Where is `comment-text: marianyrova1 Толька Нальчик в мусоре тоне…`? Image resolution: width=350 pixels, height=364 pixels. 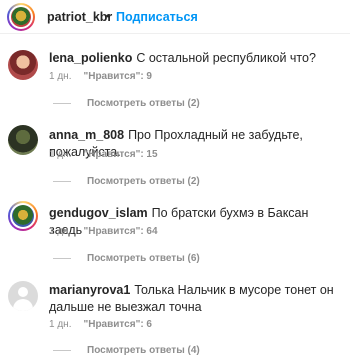
comment-text: marianyrova1 Толька Нальчик в мусоре тоне… is located at coordinates (194, 299).